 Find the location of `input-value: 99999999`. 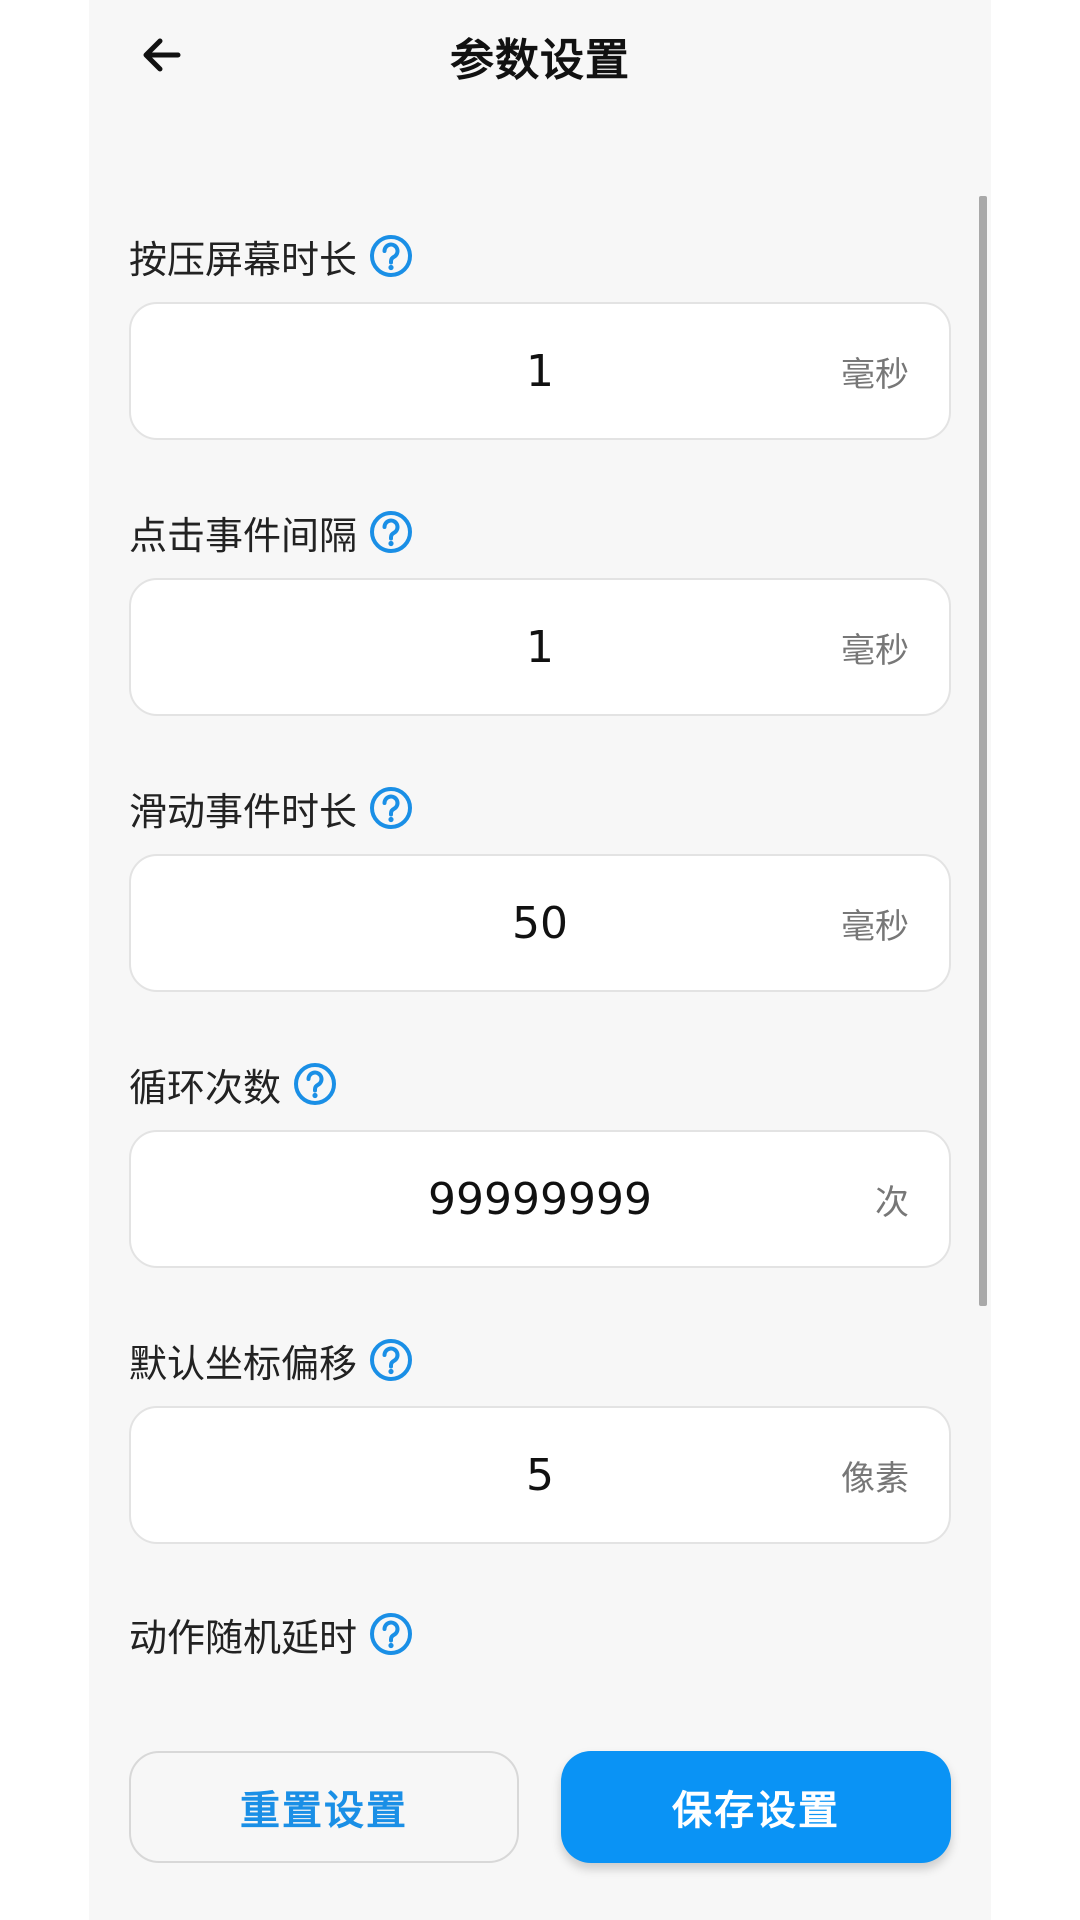

input-value: 99999999 is located at coordinates (540, 1199).